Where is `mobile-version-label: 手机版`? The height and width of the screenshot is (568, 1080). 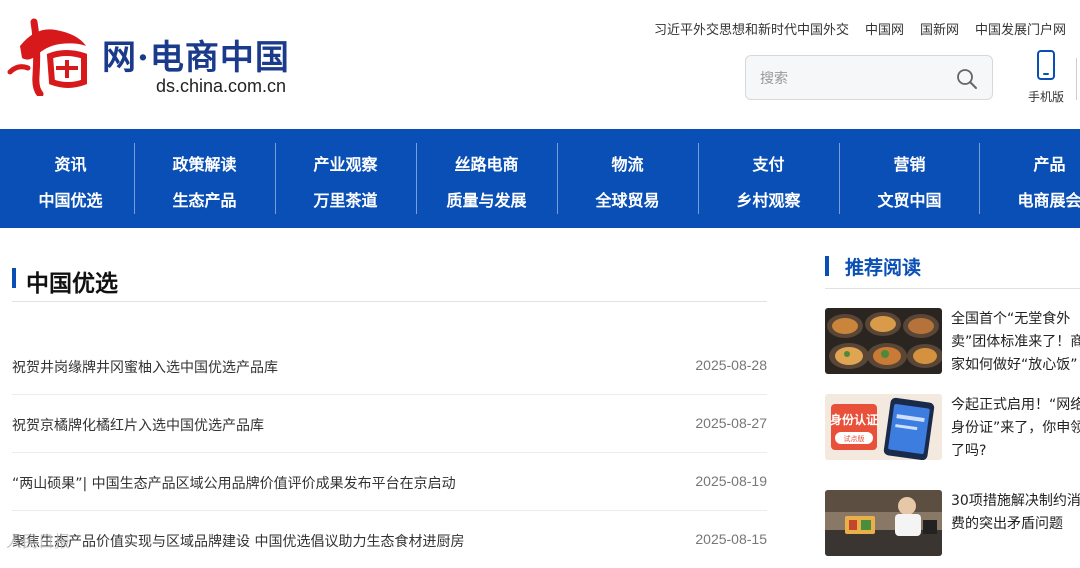 mobile-version-label: 手机版 is located at coordinates (1045, 97).